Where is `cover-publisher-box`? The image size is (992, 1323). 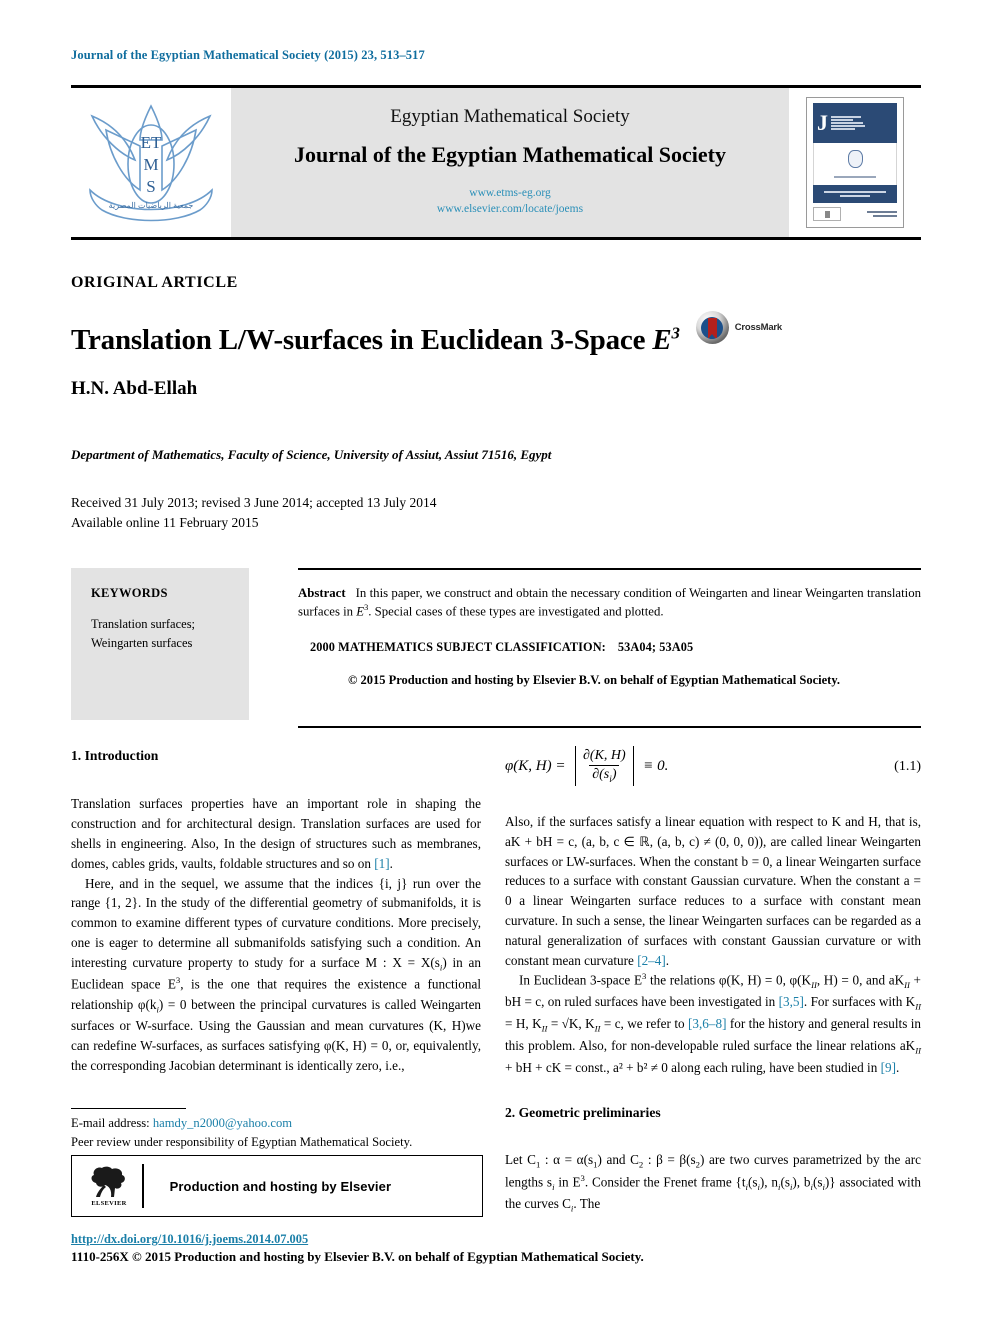
cover-publisher-box is located at coordinates (827, 214).